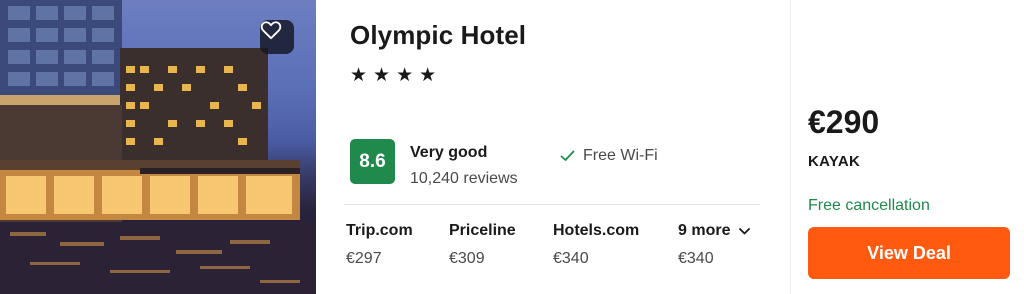 This screenshot has height=294, width=1024. I want to click on star-rating: ★★★★, so click(396, 75).